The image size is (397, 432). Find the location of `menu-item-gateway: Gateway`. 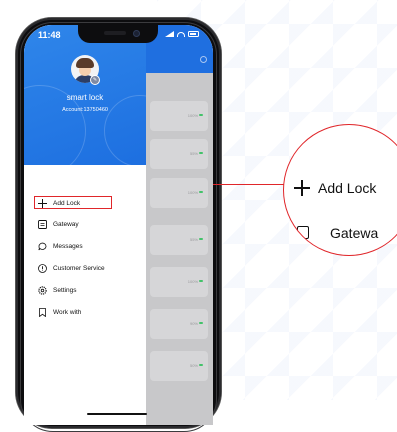

menu-item-gateway: Gateway is located at coordinates (85, 224).